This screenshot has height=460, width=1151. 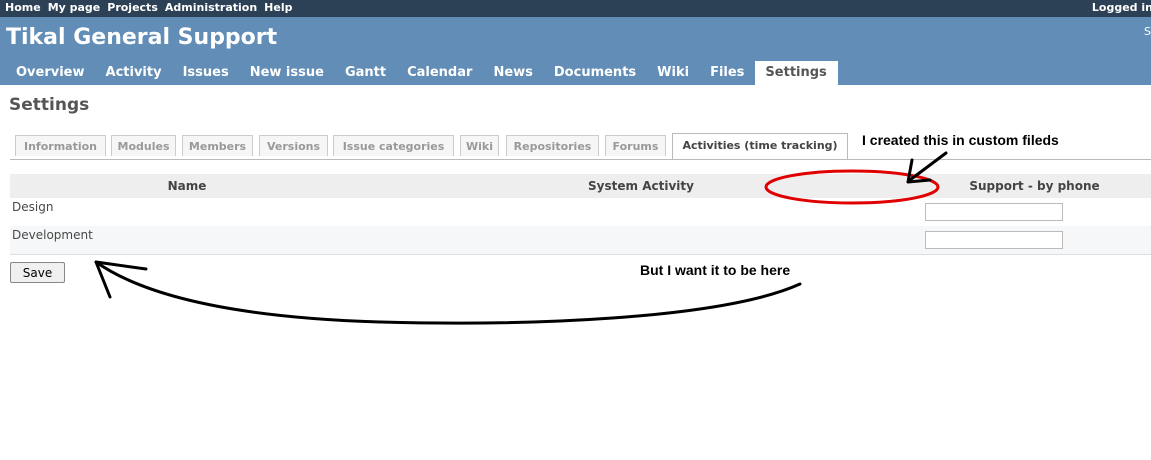 I want to click on settings-tab-members: Members, so click(x=217, y=145).